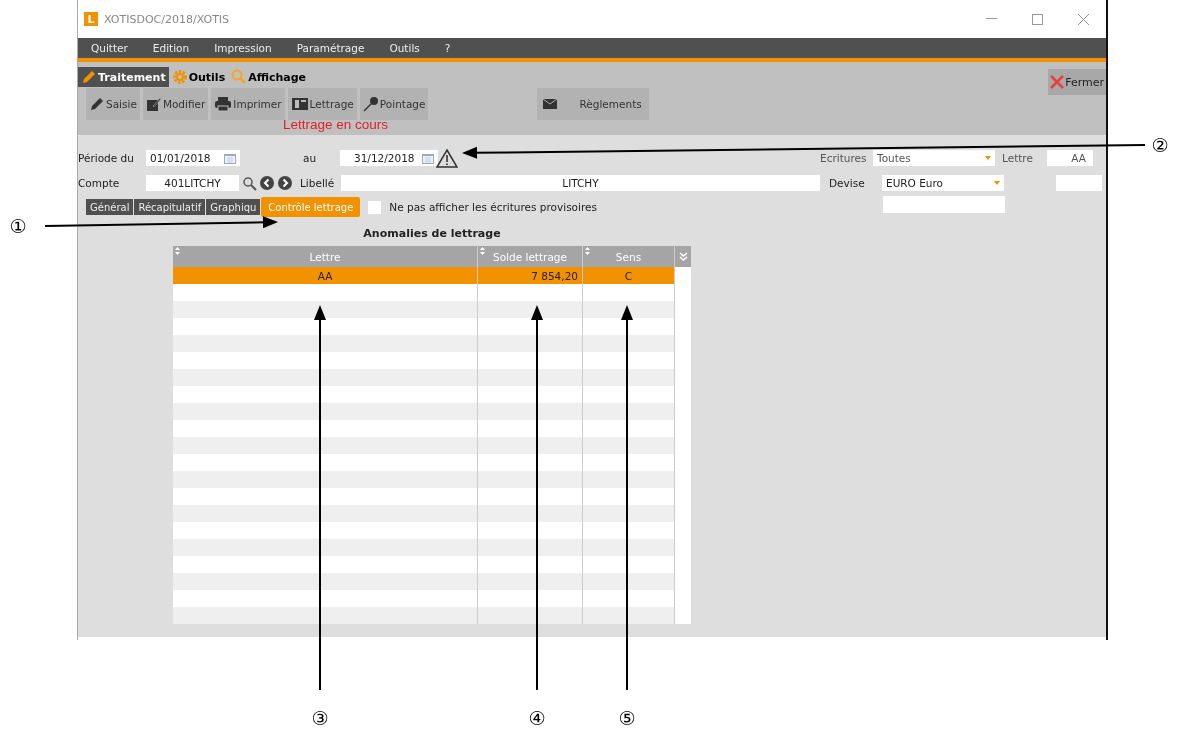  I want to click on callout-number: ⑤, so click(627, 718).